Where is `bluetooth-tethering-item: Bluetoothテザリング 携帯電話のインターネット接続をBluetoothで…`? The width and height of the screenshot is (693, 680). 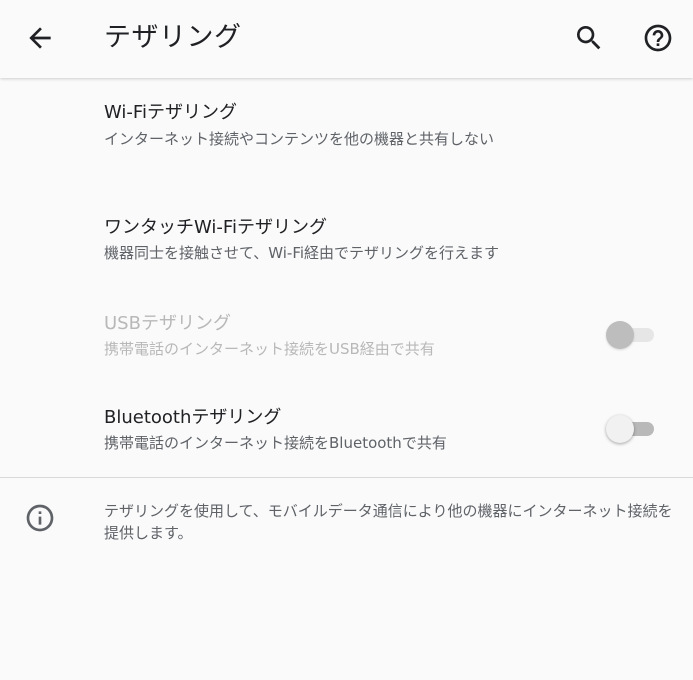
bluetooth-tethering-item: Bluetoothテザリング 携帯電話のインターネット接続をBluetoothで… is located at coordinates (346, 432).